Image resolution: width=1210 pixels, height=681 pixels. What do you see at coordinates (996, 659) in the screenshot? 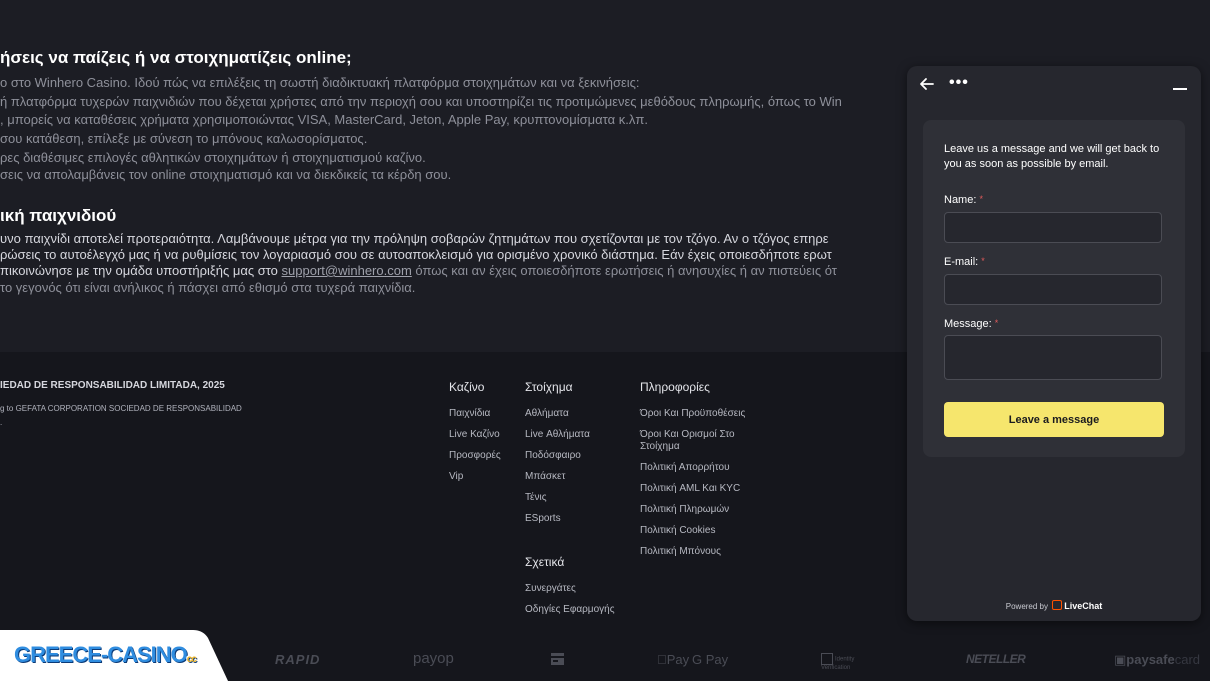
I see `neteller-logo: NETELLER` at bounding box center [996, 659].